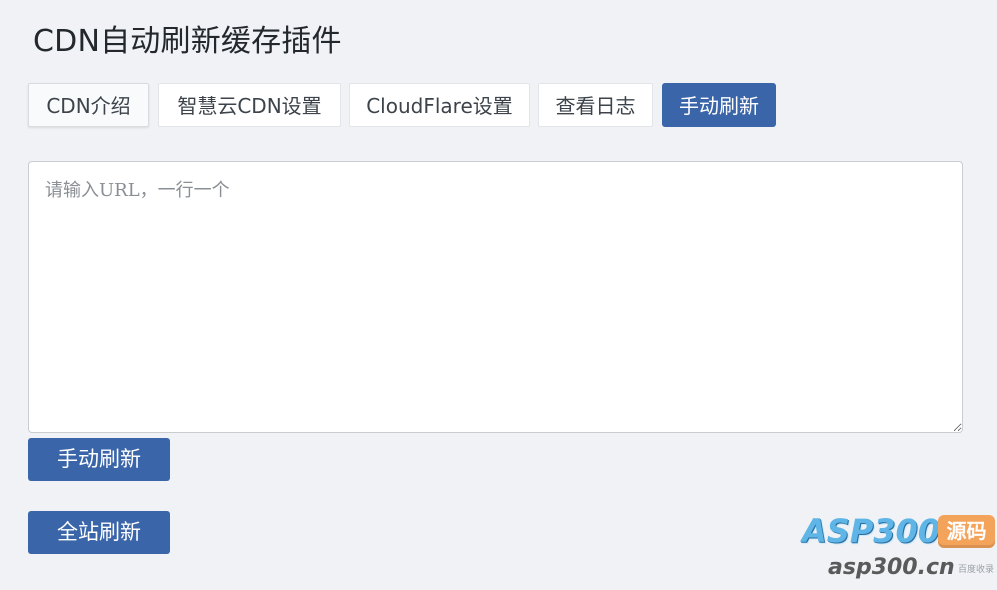 The width and height of the screenshot is (997, 590). Describe the element at coordinates (249, 105) in the screenshot. I see `tab-zhihuiyun-cdn-settings: 智慧云CDN设置` at that location.